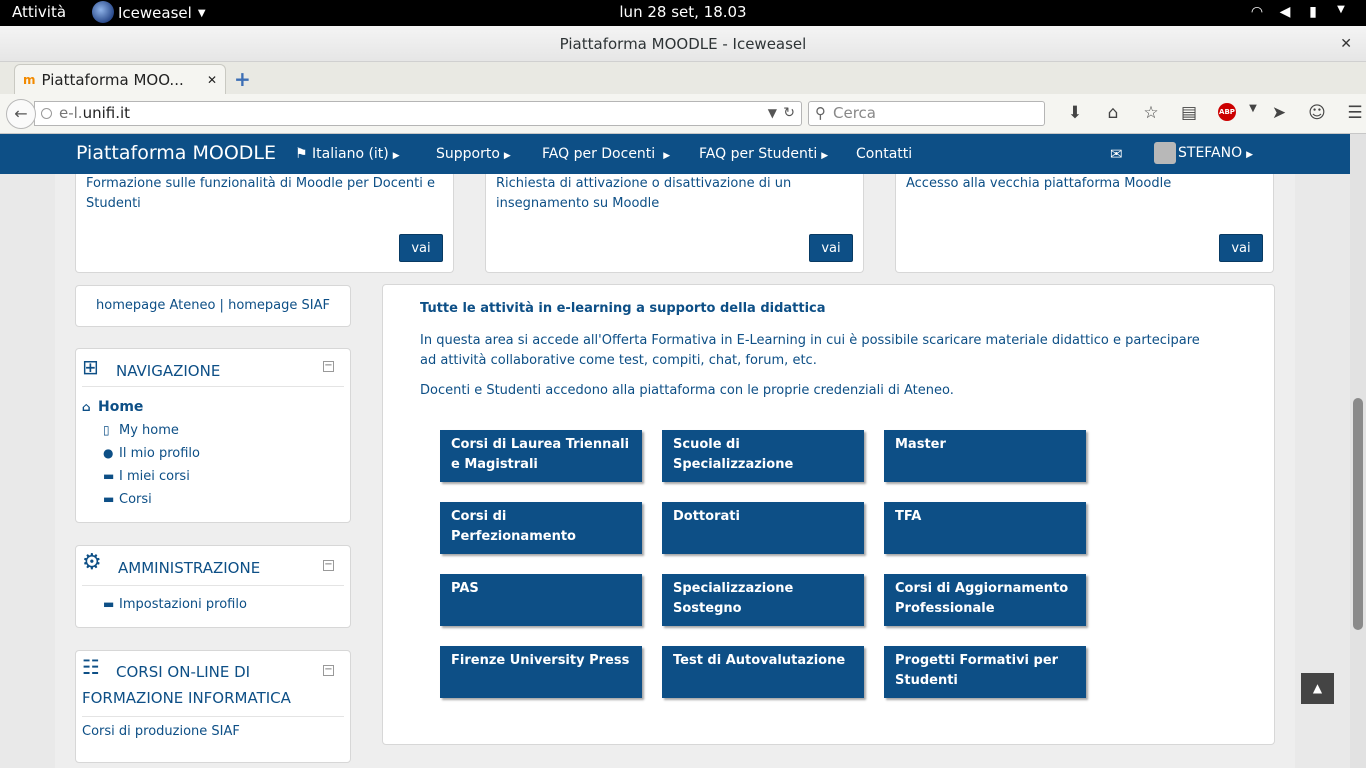 Image resolution: width=1366 pixels, height=768 pixels. I want to click on arrow-left-icon: ←, so click(21, 113).